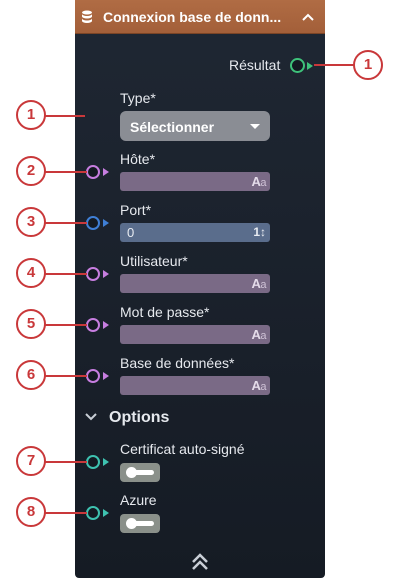 The image size is (400, 578). I want to click on host-field: Aa, so click(195, 181).